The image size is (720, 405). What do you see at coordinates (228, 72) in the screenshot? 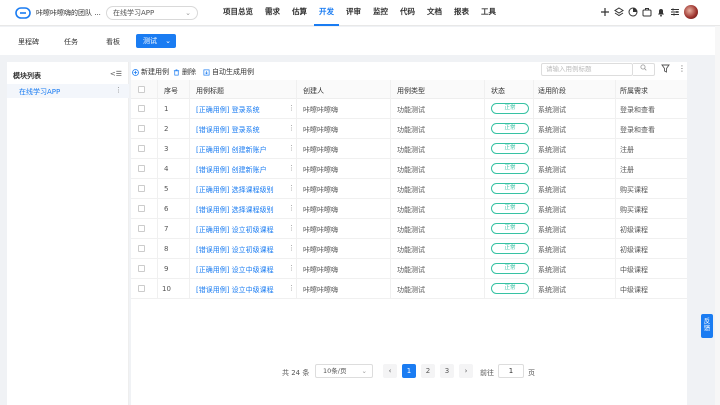
I see `auto-generate-button: 自动生成用例` at bounding box center [228, 72].